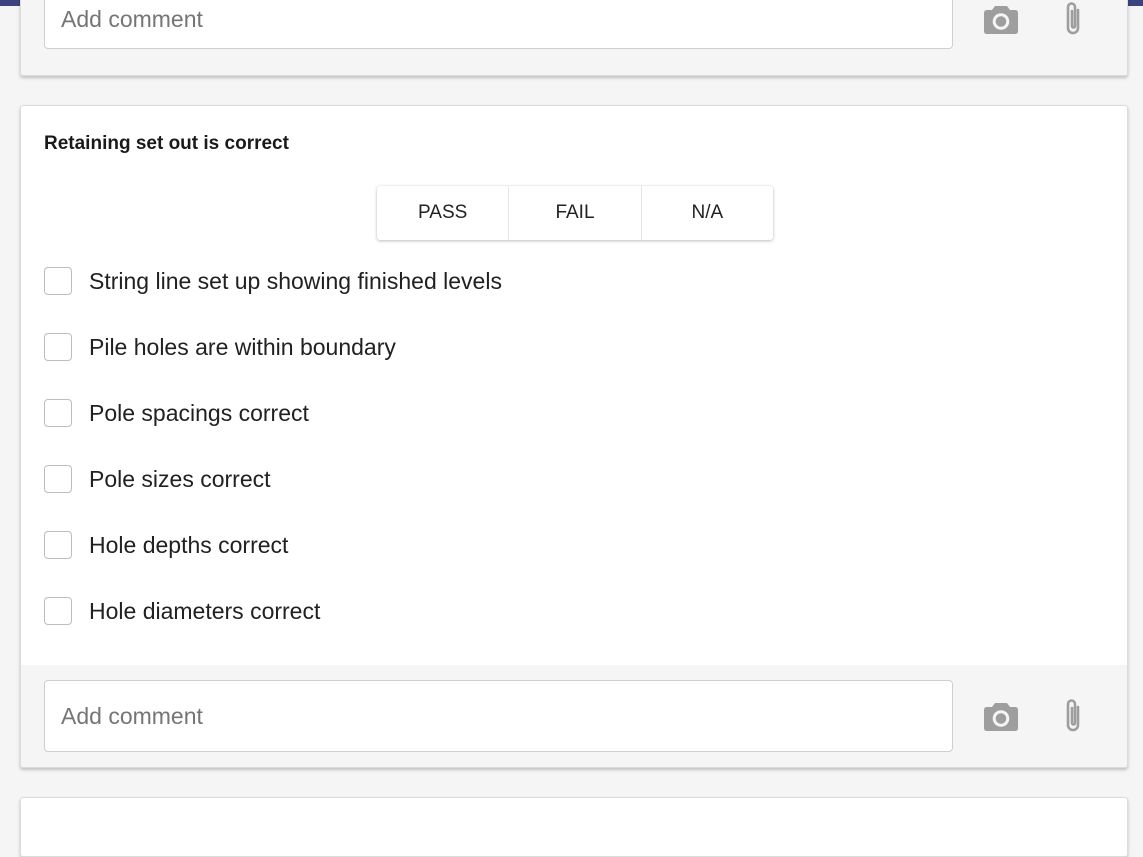  What do you see at coordinates (242, 346) in the screenshot?
I see `checklist-label: Pile holes are within boundary` at bounding box center [242, 346].